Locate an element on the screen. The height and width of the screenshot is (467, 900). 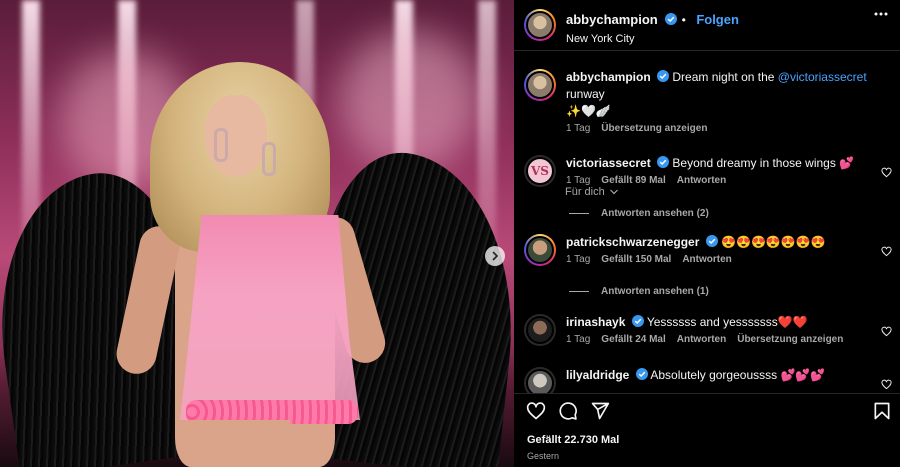
view-replies-button: Antworten ansehen (2) is located at coordinates (639, 213).